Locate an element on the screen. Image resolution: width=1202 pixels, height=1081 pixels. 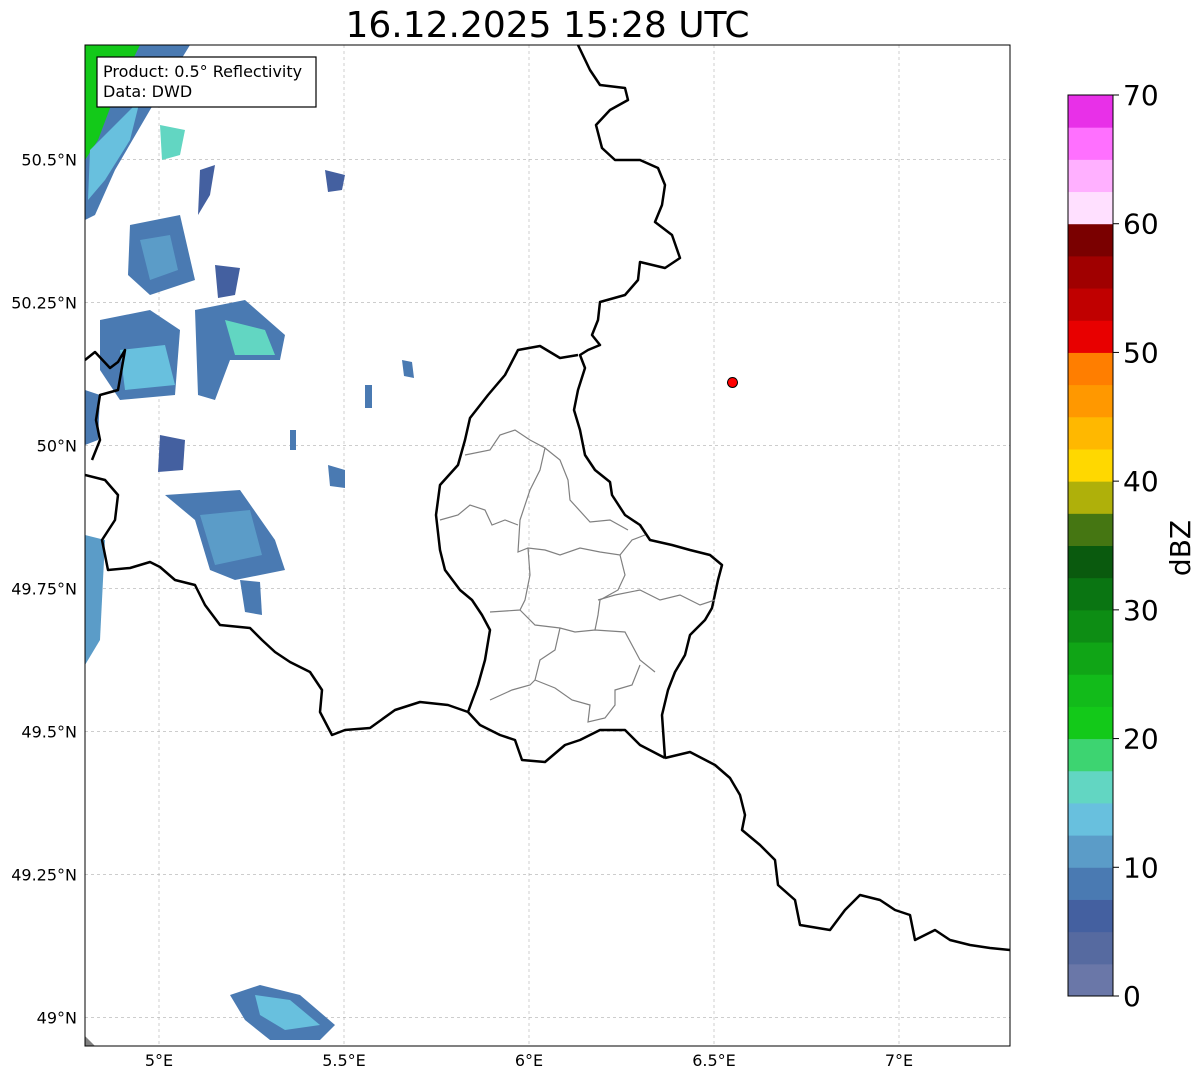
lat-tick-label: 50°N is located at coordinates (57, 445).